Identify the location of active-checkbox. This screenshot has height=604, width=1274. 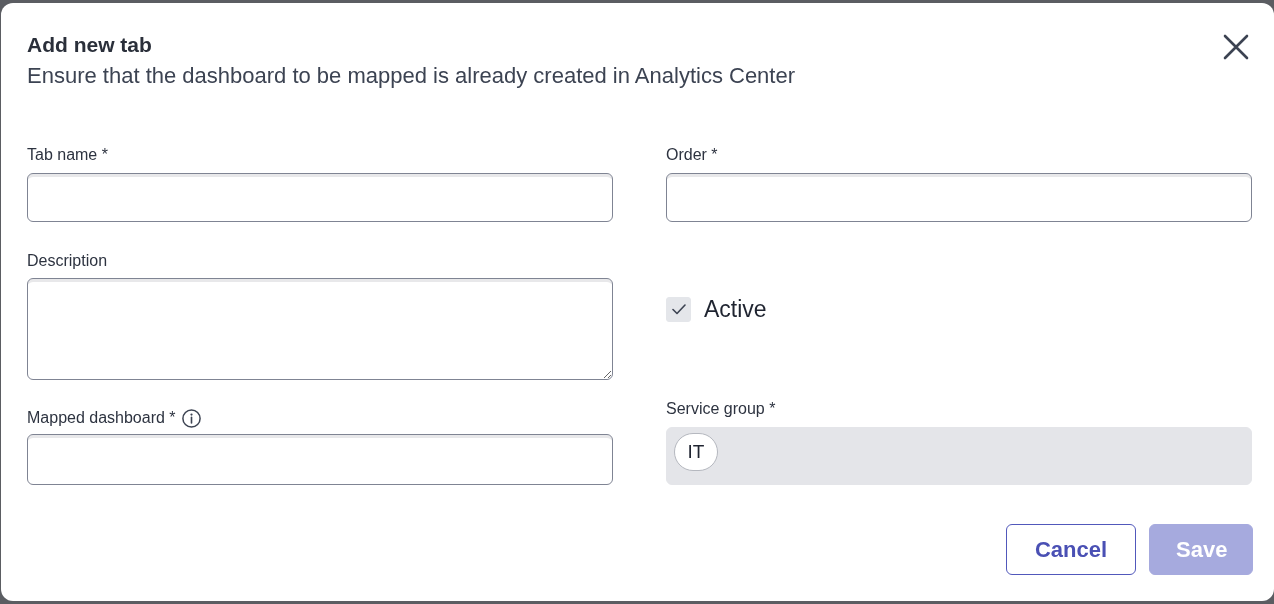
(678, 309).